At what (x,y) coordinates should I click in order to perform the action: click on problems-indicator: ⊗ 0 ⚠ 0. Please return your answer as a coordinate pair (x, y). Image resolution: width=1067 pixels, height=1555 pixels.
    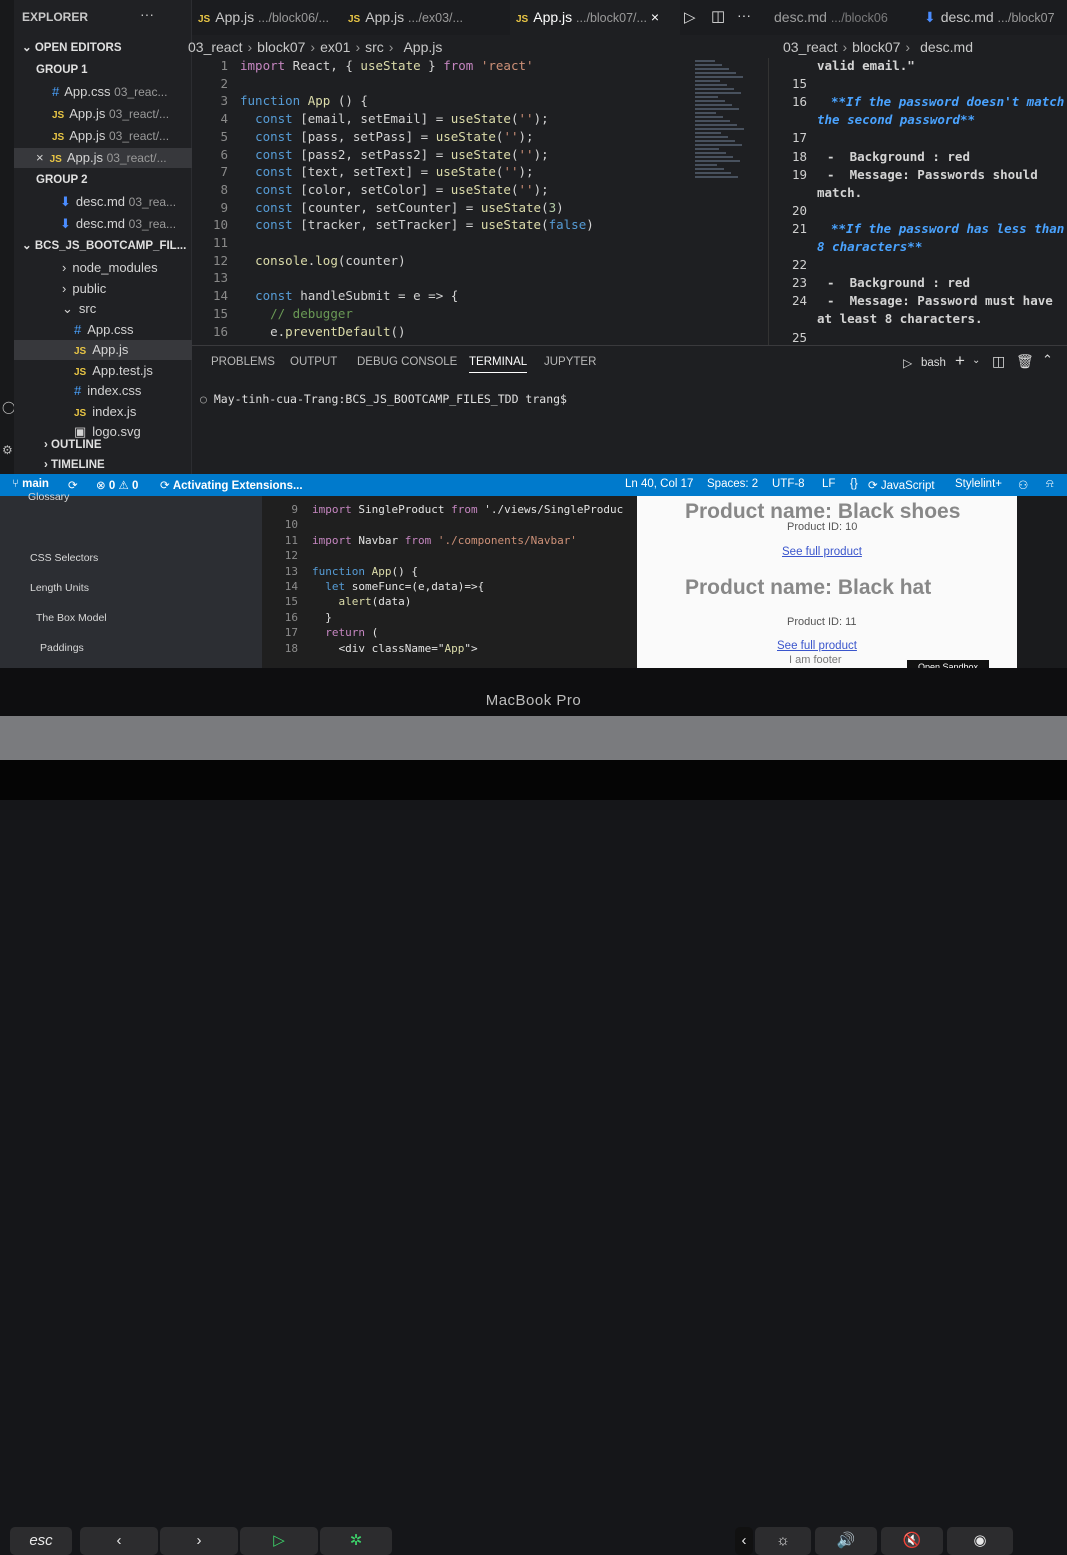
    Looking at the image, I should click on (117, 485).